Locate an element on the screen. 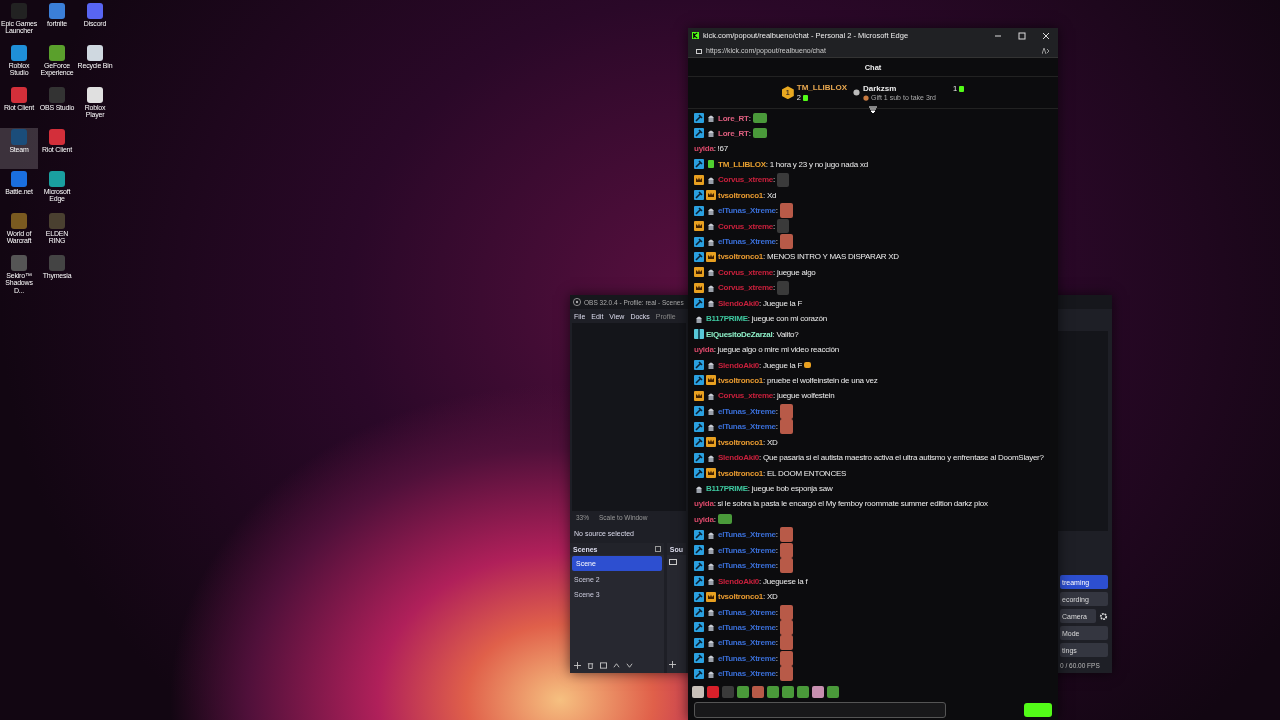 The image size is (1280, 720). chat-message: Corvus_xtreme: is located at coordinates (746, 226).